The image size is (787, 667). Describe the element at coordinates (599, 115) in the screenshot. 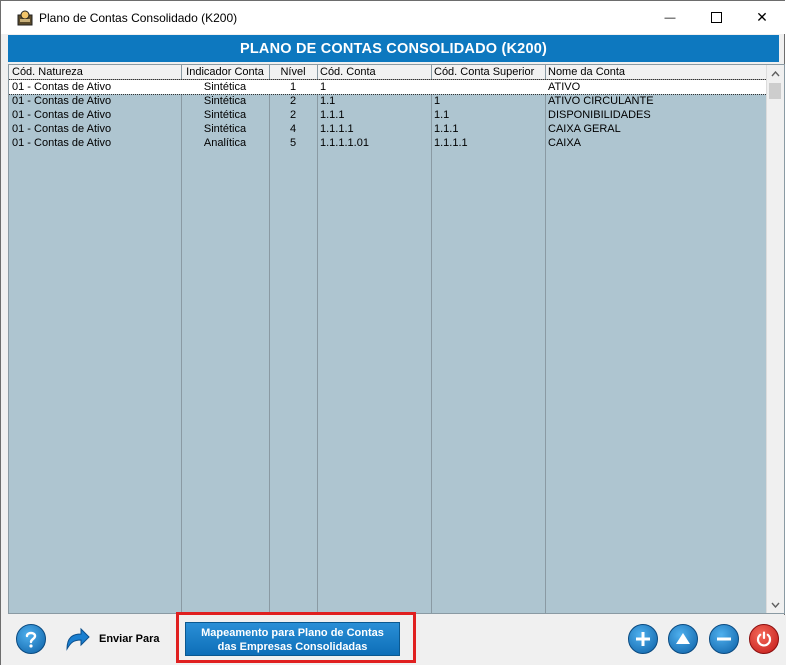

I see `cell-nome: DISPONIBILIDADES` at that location.